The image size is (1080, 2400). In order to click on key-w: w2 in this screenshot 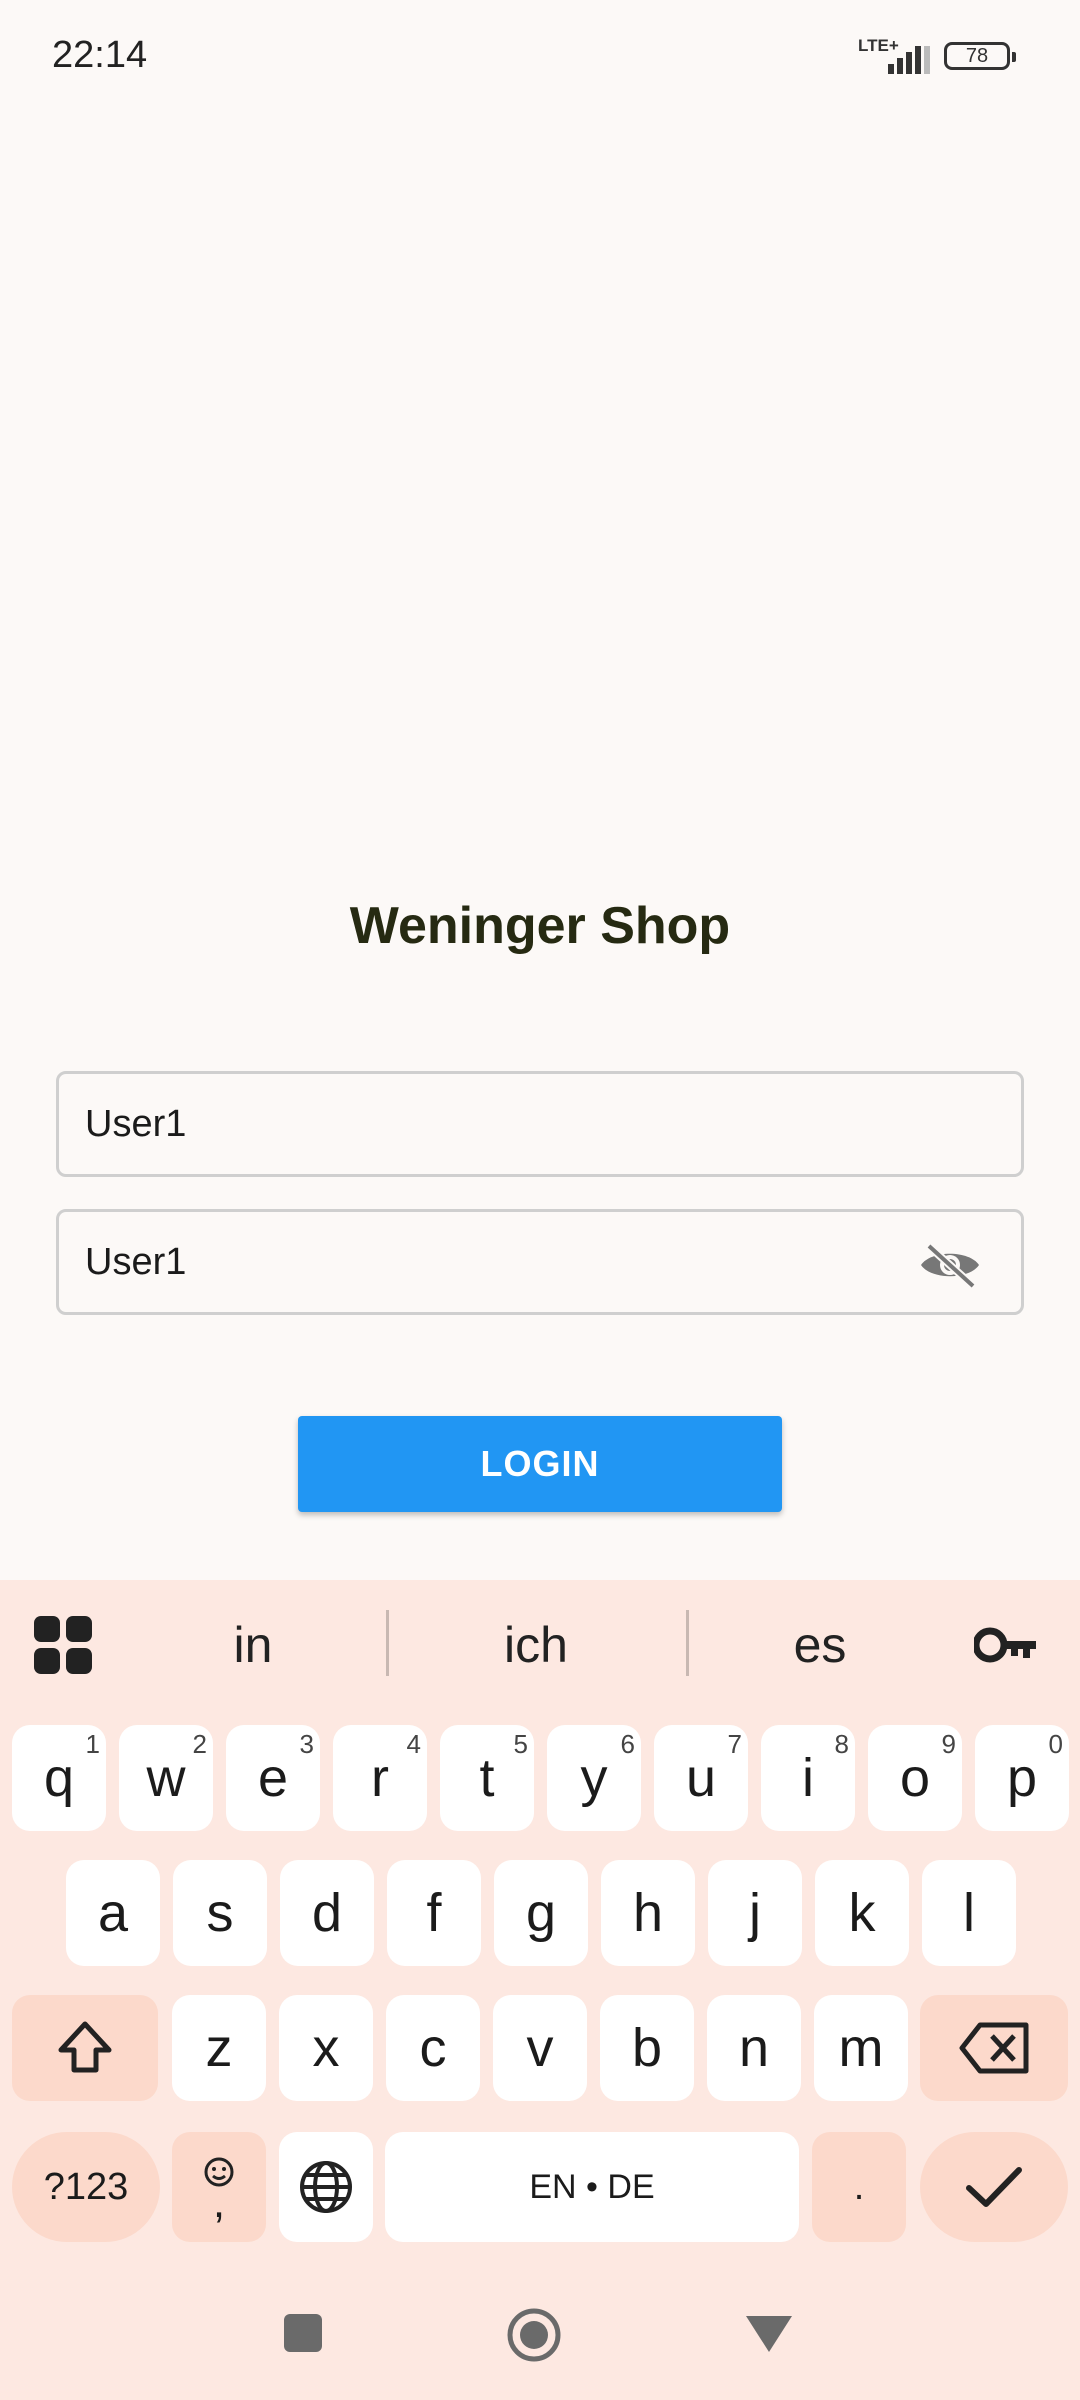, I will do `click(166, 1778)`.